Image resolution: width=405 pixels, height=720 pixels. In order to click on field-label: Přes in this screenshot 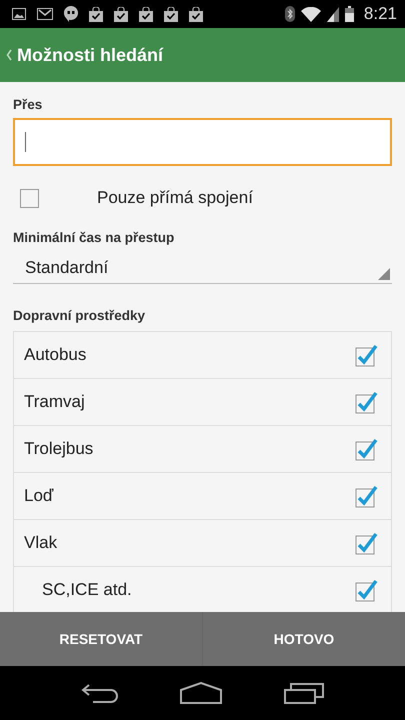, I will do `click(27, 104)`.